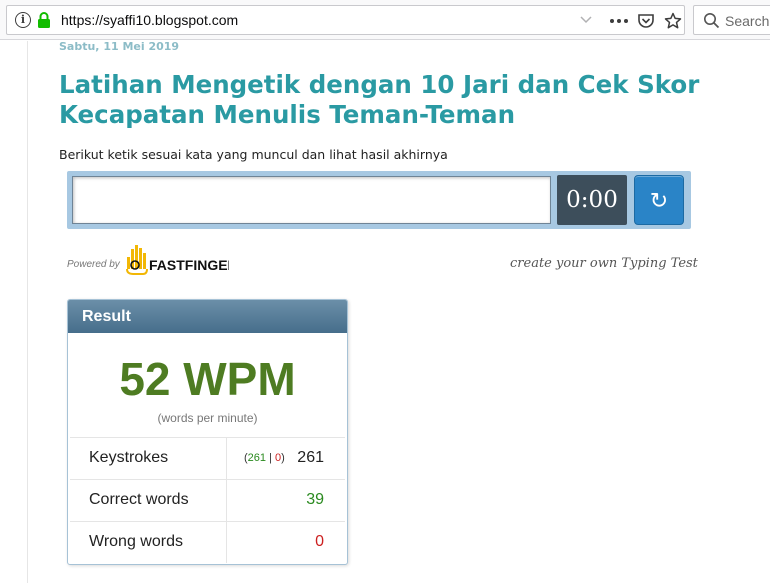 The image size is (770, 583). I want to click on 10fastfingers-logo: FASTFINGERS, so click(177, 259).